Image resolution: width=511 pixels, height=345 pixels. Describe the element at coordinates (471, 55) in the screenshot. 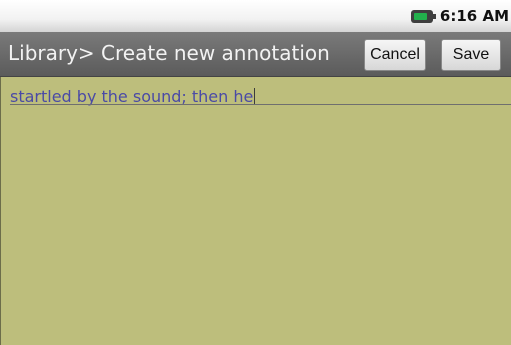

I see `save-button: Save` at that location.